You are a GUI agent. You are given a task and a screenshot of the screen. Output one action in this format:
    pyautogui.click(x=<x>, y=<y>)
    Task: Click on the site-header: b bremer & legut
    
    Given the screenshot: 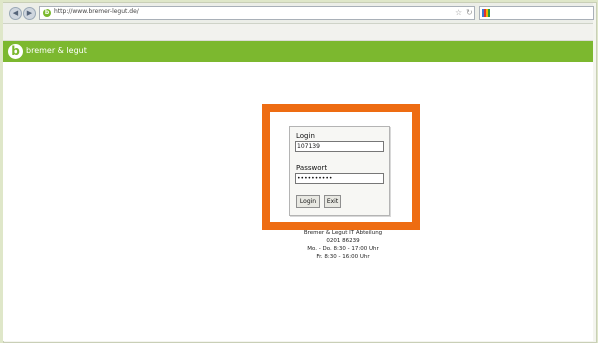 What is the action you would take?
    pyautogui.click(x=298, y=51)
    